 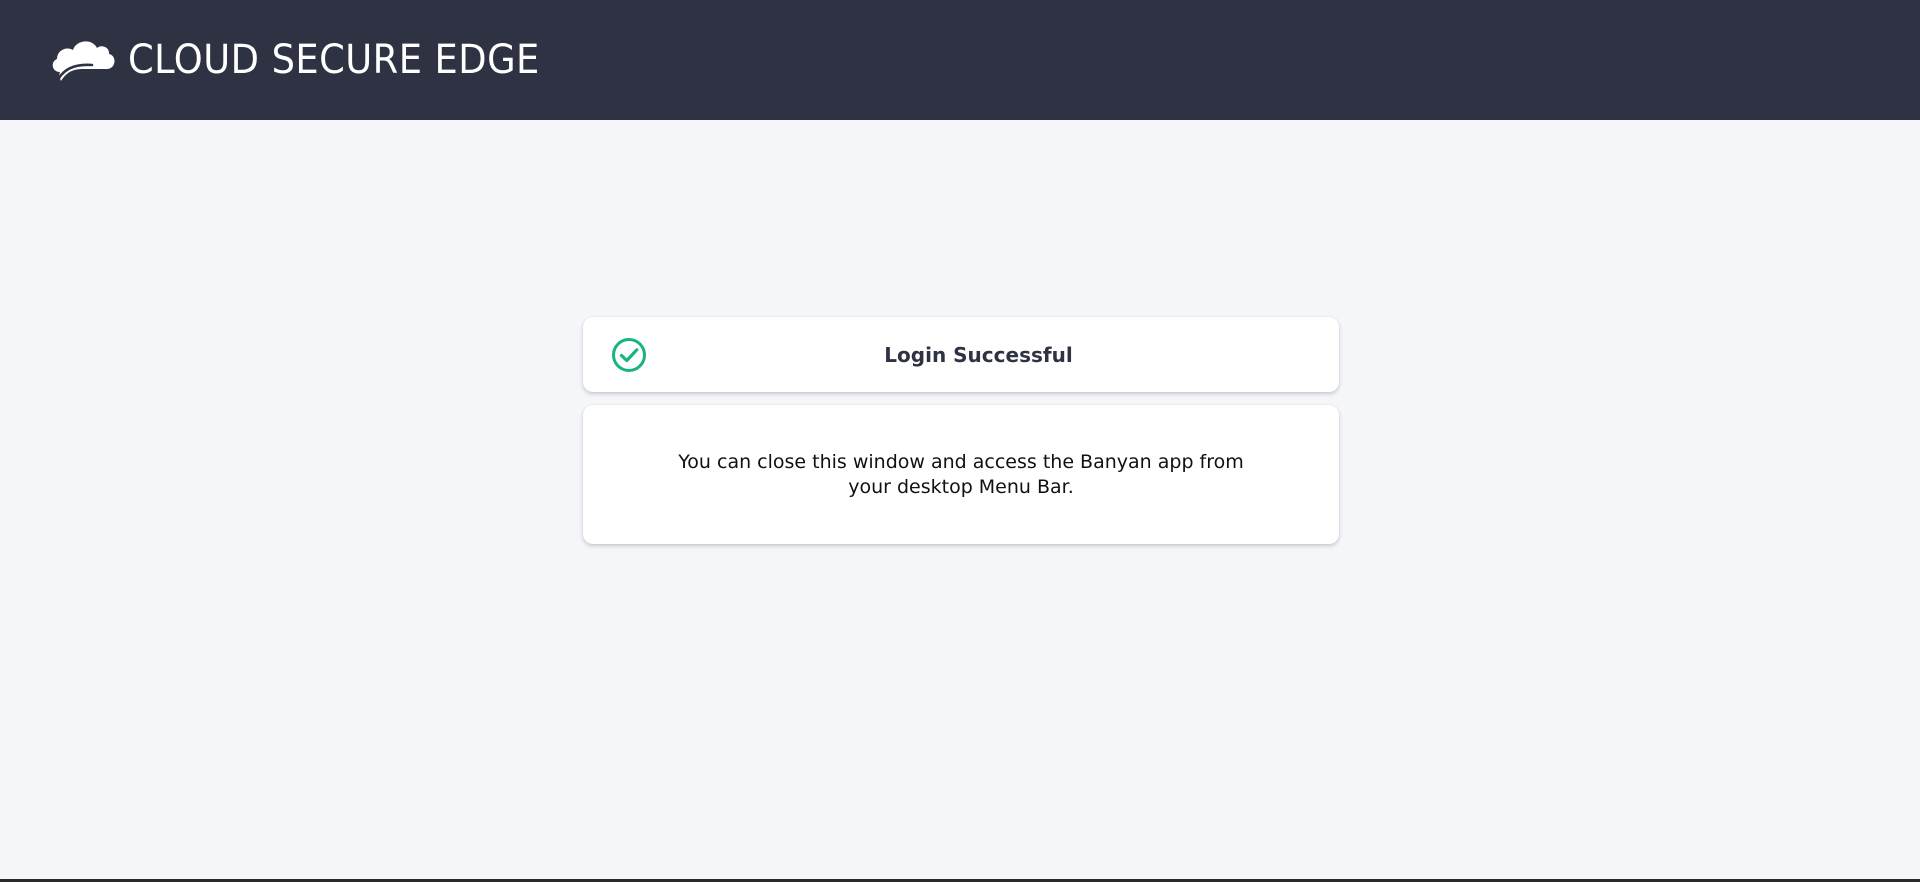 What do you see at coordinates (960, 60) in the screenshot?
I see `top-header: CLOUD SECURE EDGE` at bounding box center [960, 60].